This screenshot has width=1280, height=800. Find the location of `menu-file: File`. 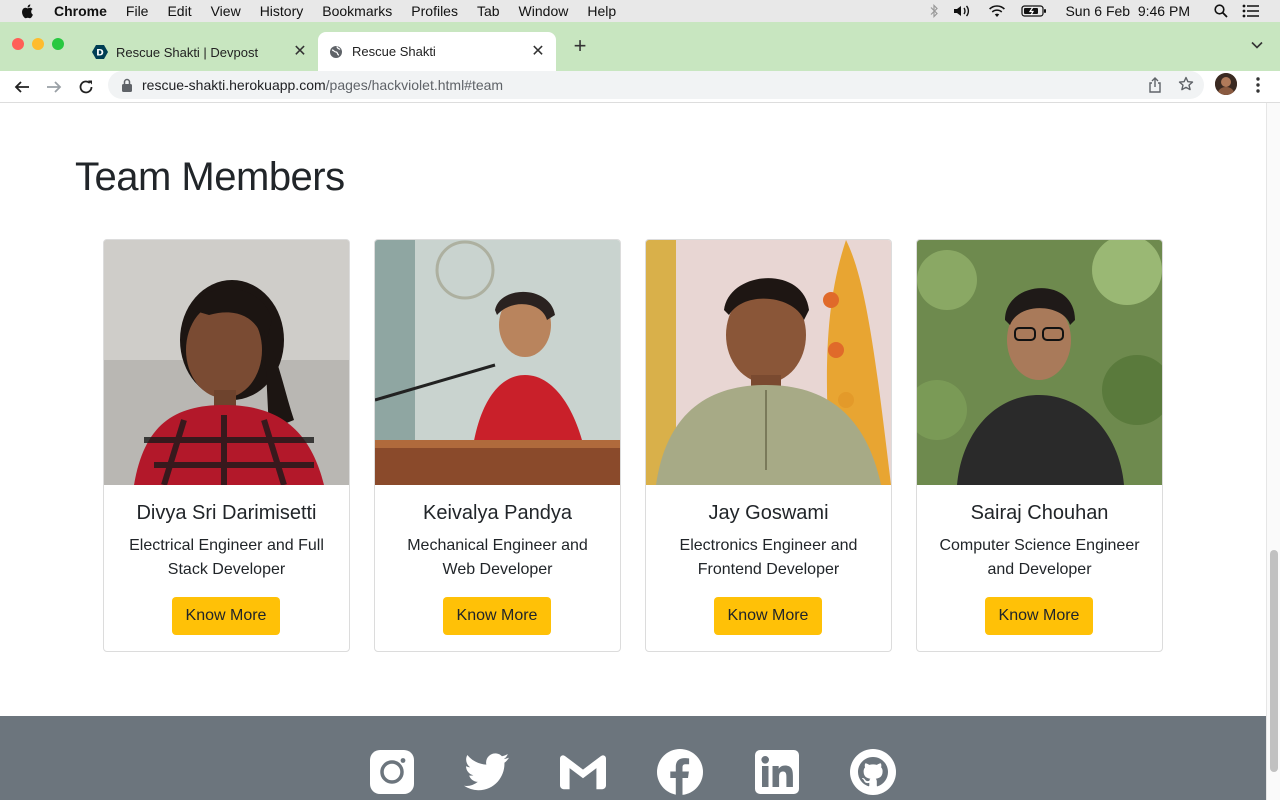

menu-file: File is located at coordinates (137, 11).